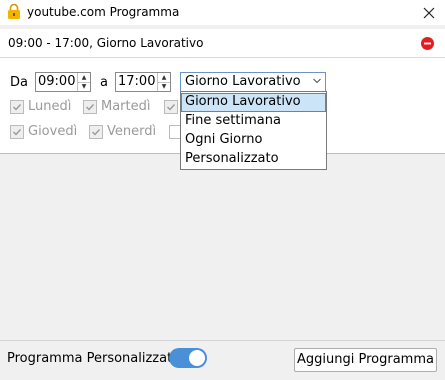 Image resolution: width=445 pixels, height=380 pixels. Describe the element at coordinates (232, 158) in the screenshot. I see `option-label: Personalizzato` at that location.